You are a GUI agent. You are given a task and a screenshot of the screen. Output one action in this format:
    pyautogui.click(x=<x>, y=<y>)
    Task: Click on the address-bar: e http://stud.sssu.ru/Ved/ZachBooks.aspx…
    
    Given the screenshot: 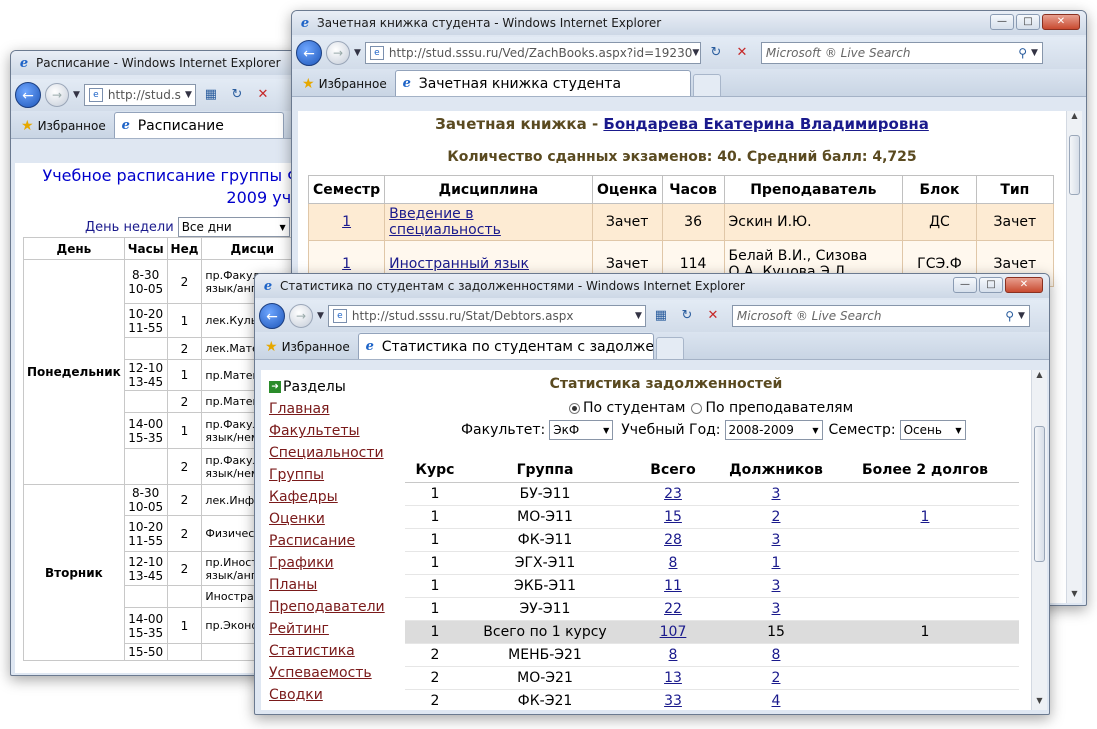 What is the action you would take?
    pyautogui.click(x=532, y=53)
    